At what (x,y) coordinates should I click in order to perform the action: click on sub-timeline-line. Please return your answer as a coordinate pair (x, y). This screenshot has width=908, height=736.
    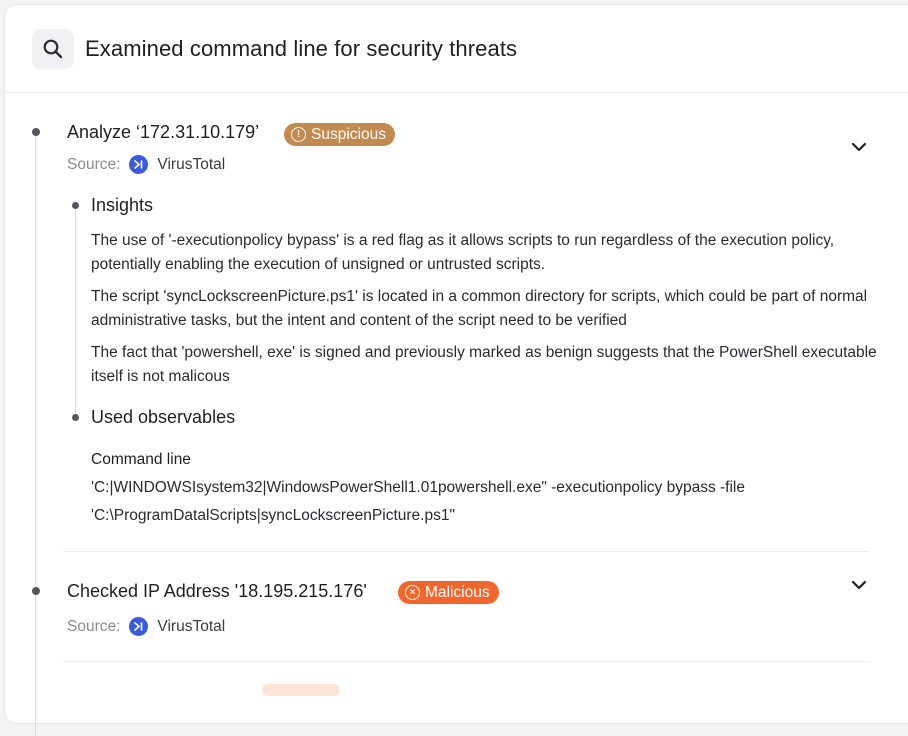
    Looking at the image, I should click on (75, 312).